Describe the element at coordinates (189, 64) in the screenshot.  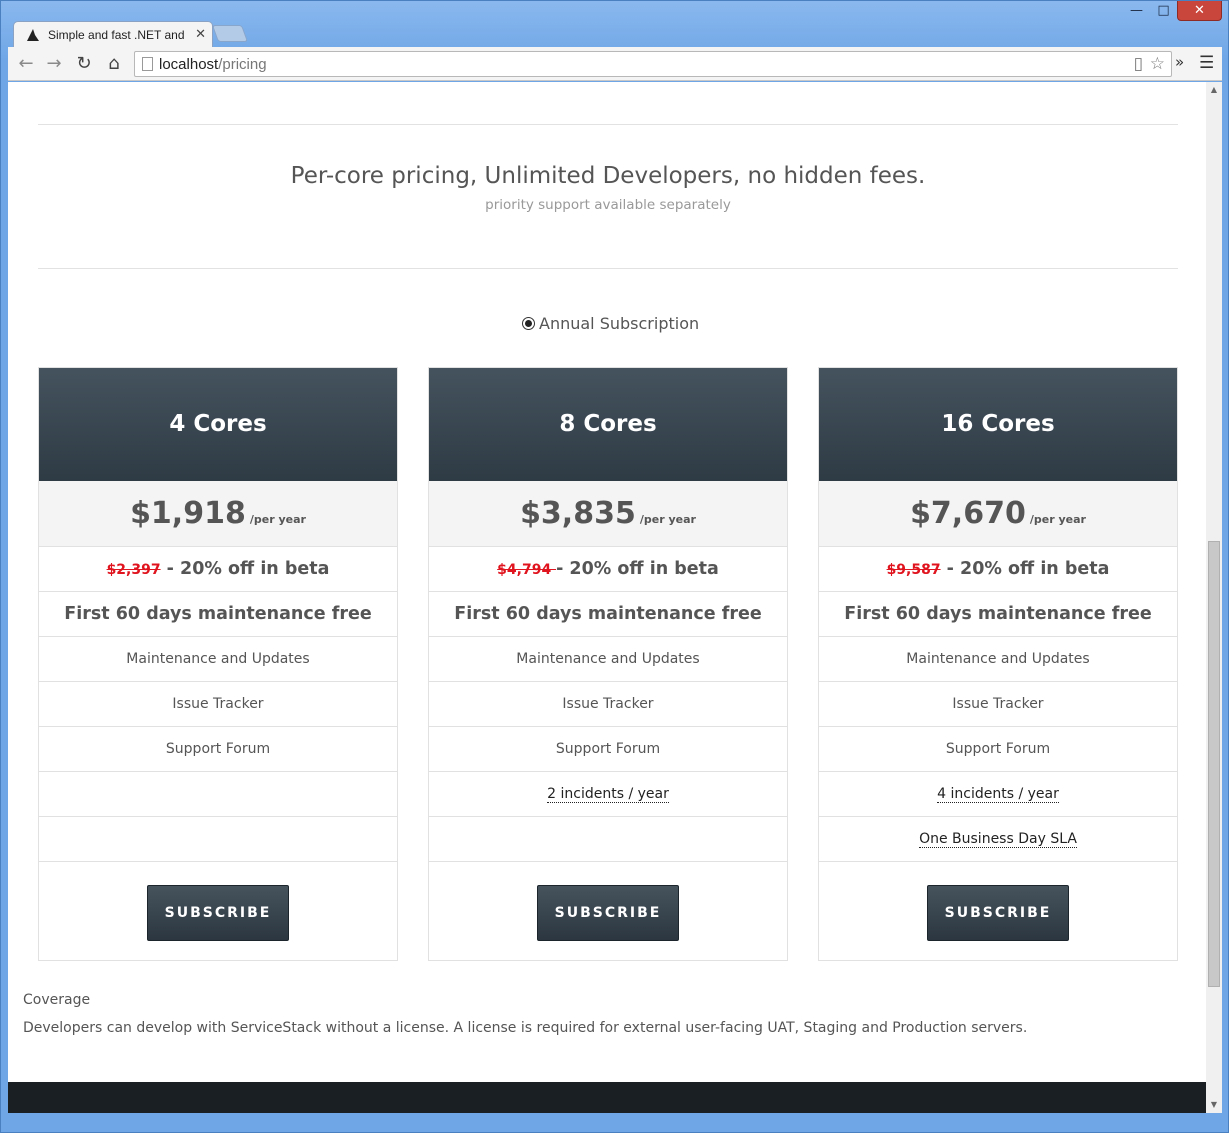
I see `url-host: localhost` at that location.